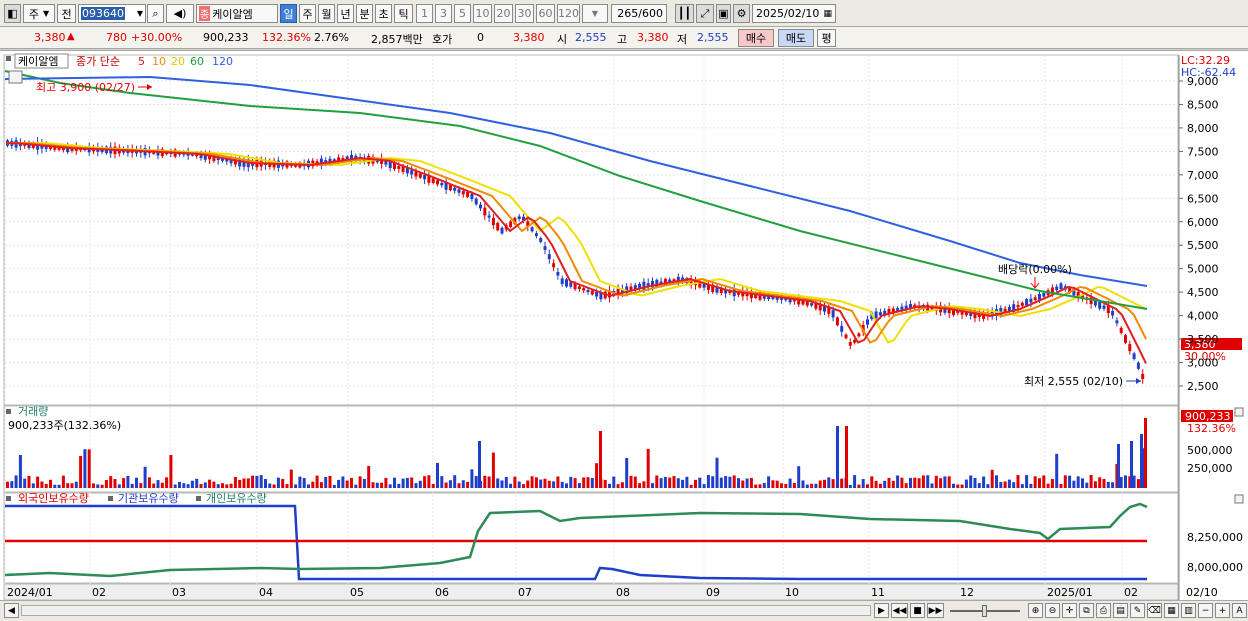  What do you see at coordinates (1137, 610) in the screenshot?
I see `pen-icon: ✎` at bounding box center [1137, 610].